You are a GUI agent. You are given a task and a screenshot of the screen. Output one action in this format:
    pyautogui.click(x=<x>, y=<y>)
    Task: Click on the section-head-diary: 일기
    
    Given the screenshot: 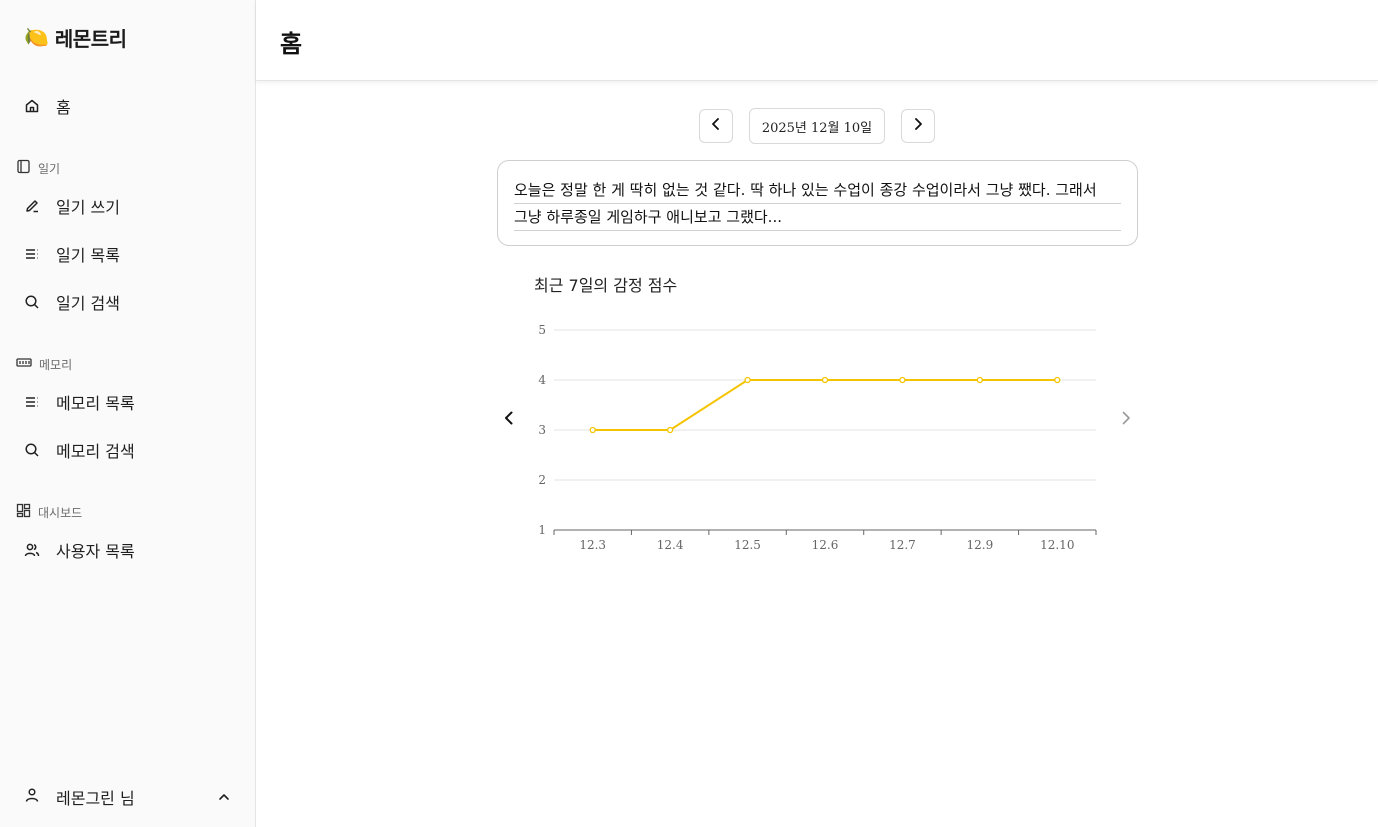 What is the action you would take?
    pyautogui.click(x=38, y=168)
    